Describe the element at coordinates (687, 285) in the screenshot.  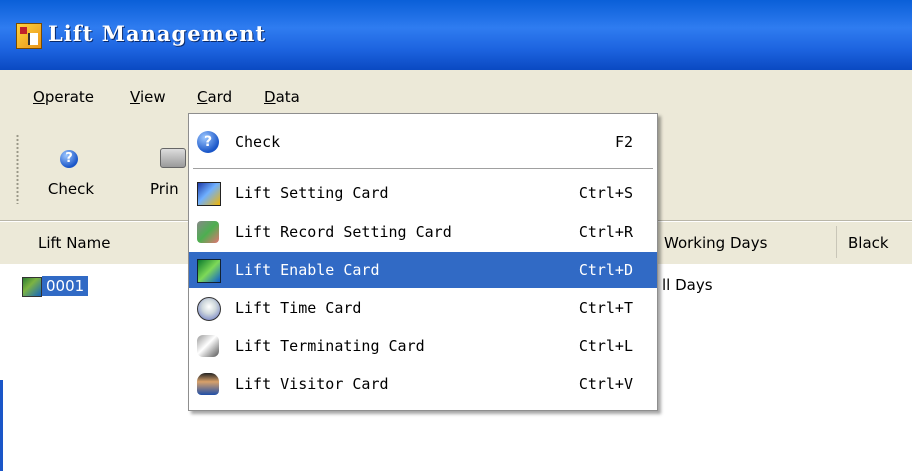
I see `working-days-cell: ll Days` at that location.